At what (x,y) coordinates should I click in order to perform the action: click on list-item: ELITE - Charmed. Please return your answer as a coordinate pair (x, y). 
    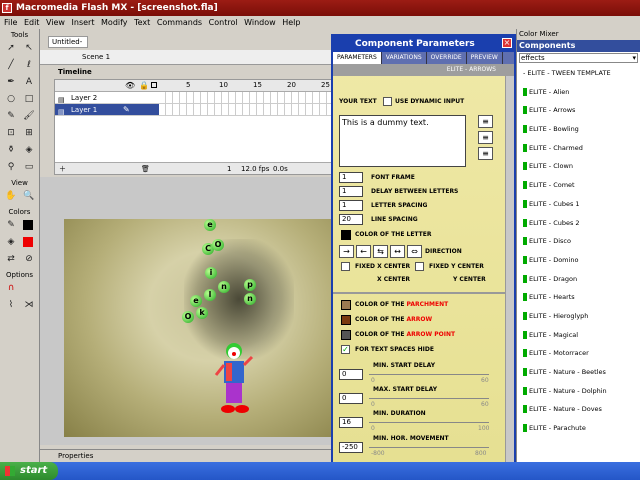
    Looking at the image, I should click on (578, 148).